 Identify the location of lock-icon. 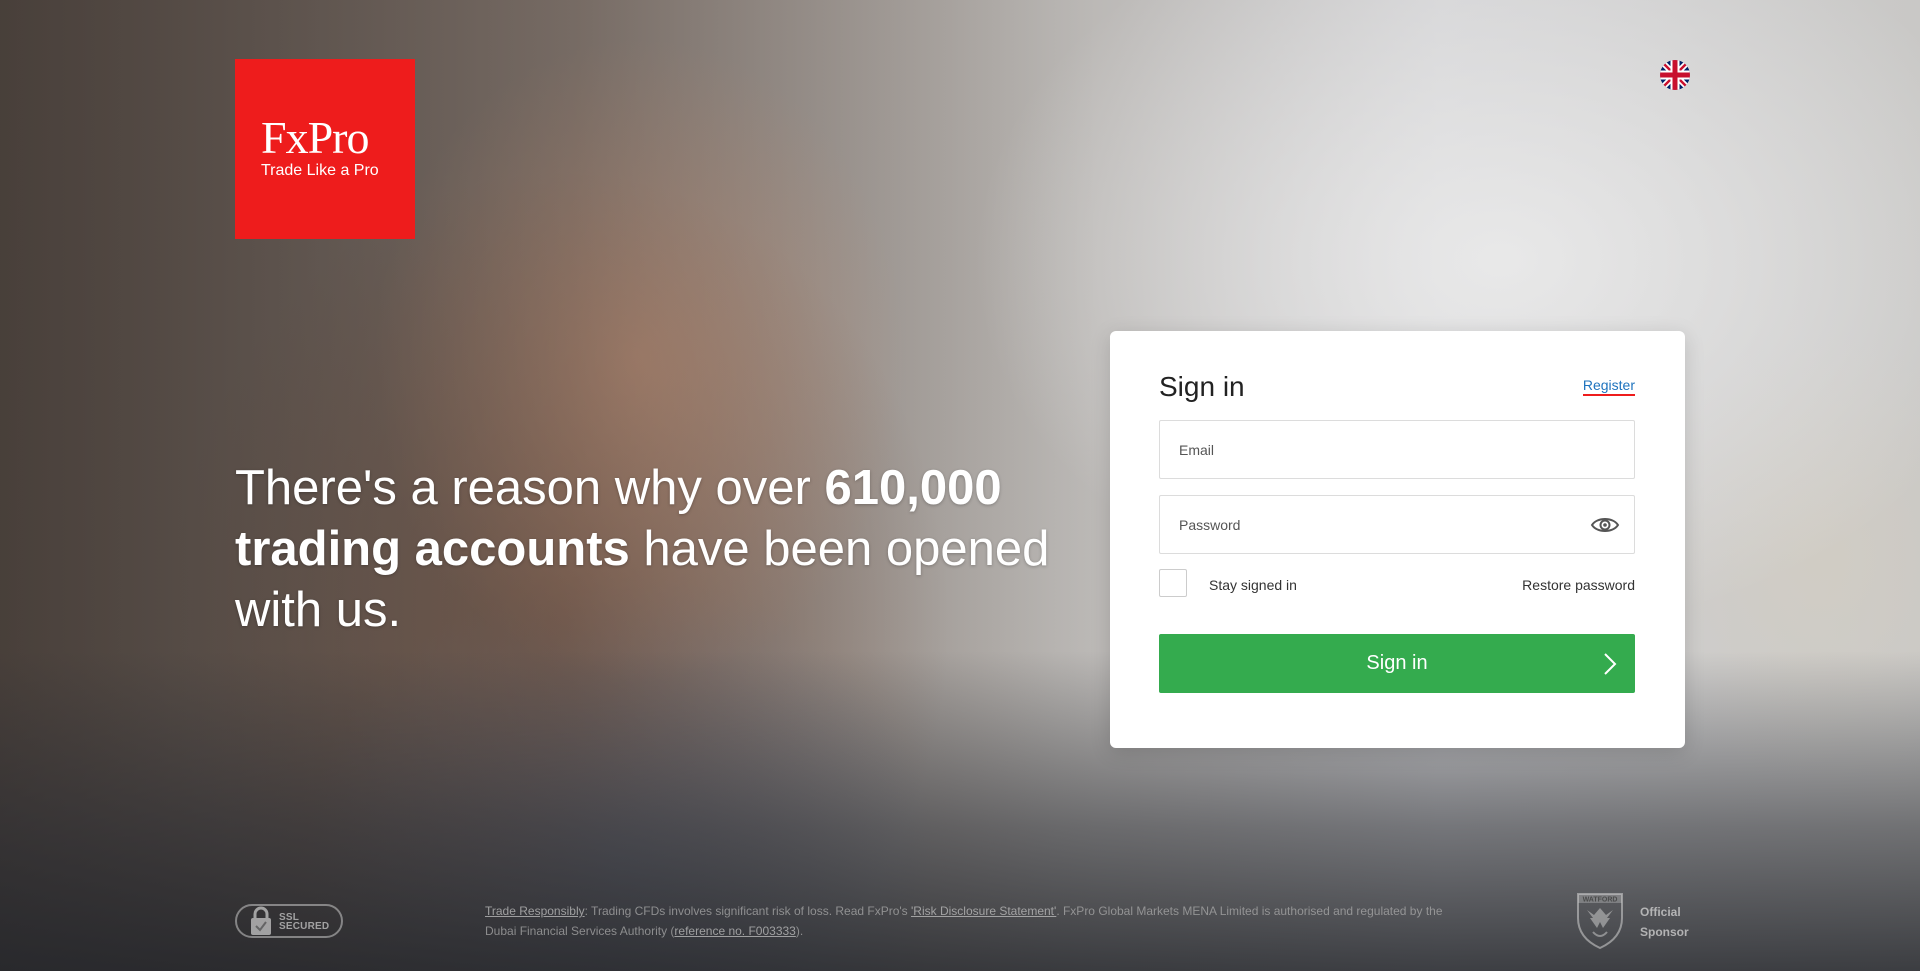
(261, 924).